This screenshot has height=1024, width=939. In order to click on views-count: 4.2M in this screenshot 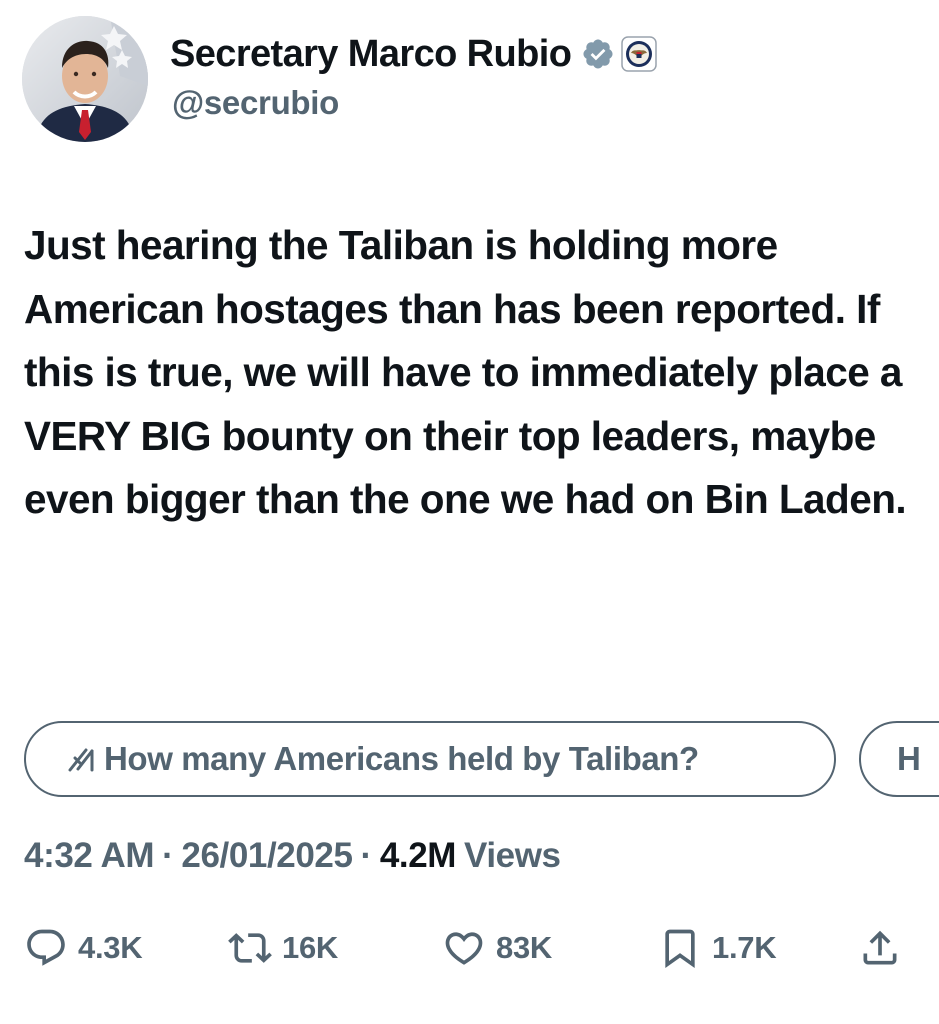, I will do `click(418, 855)`.